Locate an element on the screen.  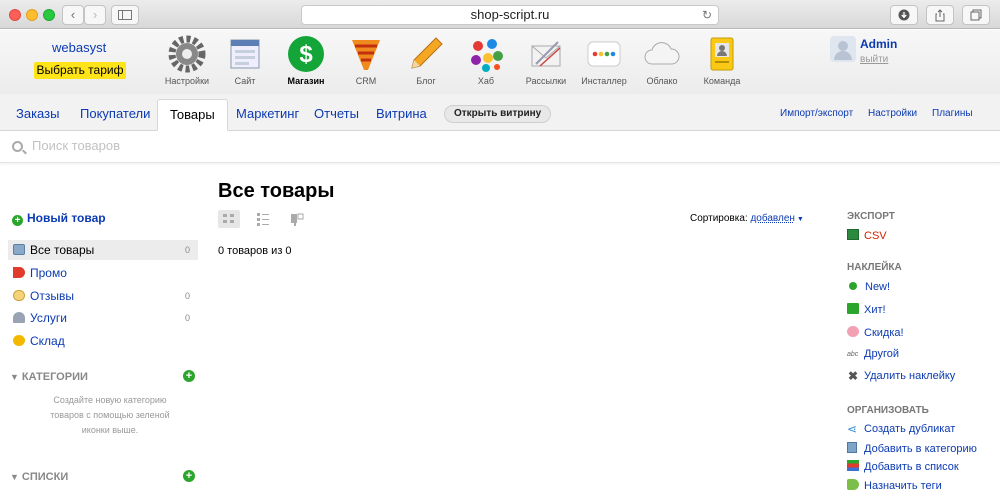
logout-link: выйти is located at coordinates (874, 59).